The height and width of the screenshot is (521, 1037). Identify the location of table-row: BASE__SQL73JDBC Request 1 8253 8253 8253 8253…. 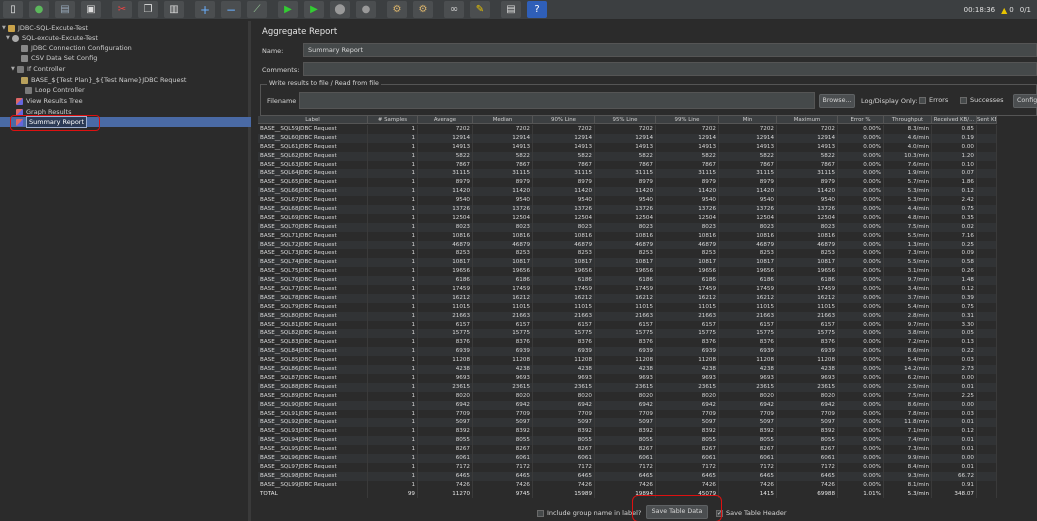
(627, 254).